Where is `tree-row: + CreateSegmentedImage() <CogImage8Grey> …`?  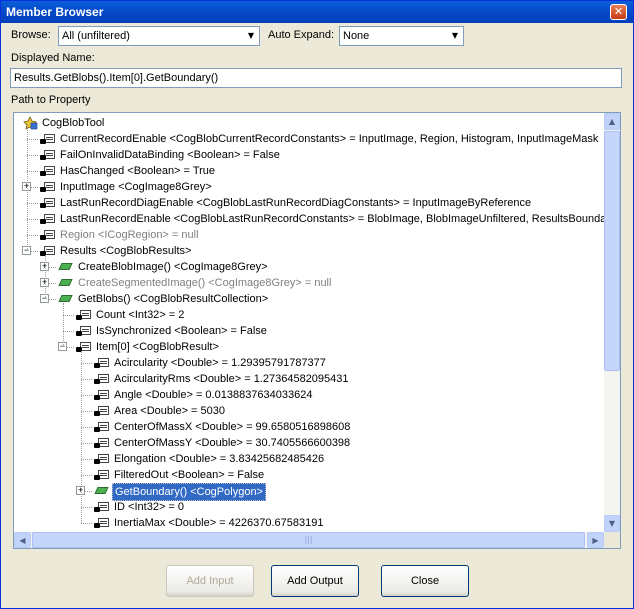
tree-row: + CreateSegmentedImage() <CogImage8Grey> … is located at coordinates (309, 283).